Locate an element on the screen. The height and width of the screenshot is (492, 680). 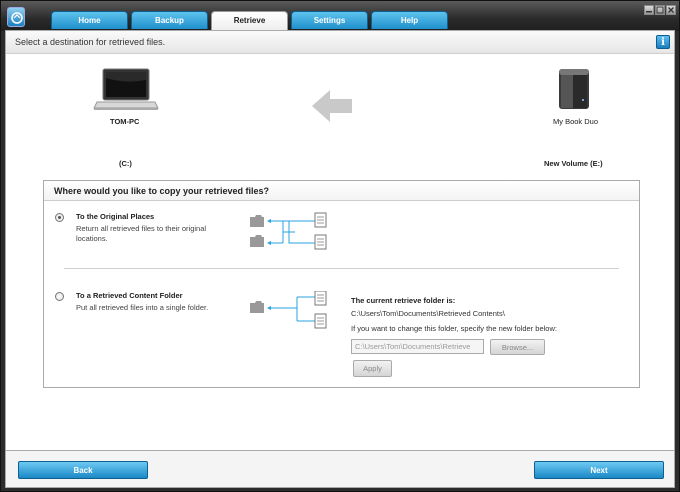
tab-settings: Settings is located at coordinates (329, 20).